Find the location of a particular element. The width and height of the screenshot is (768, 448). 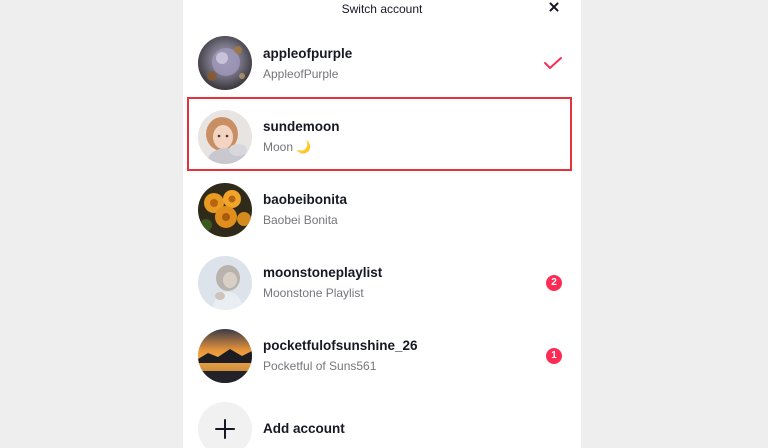

account-row-appleofpurple: appleofpurple AppleofPurple is located at coordinates (382, 63).